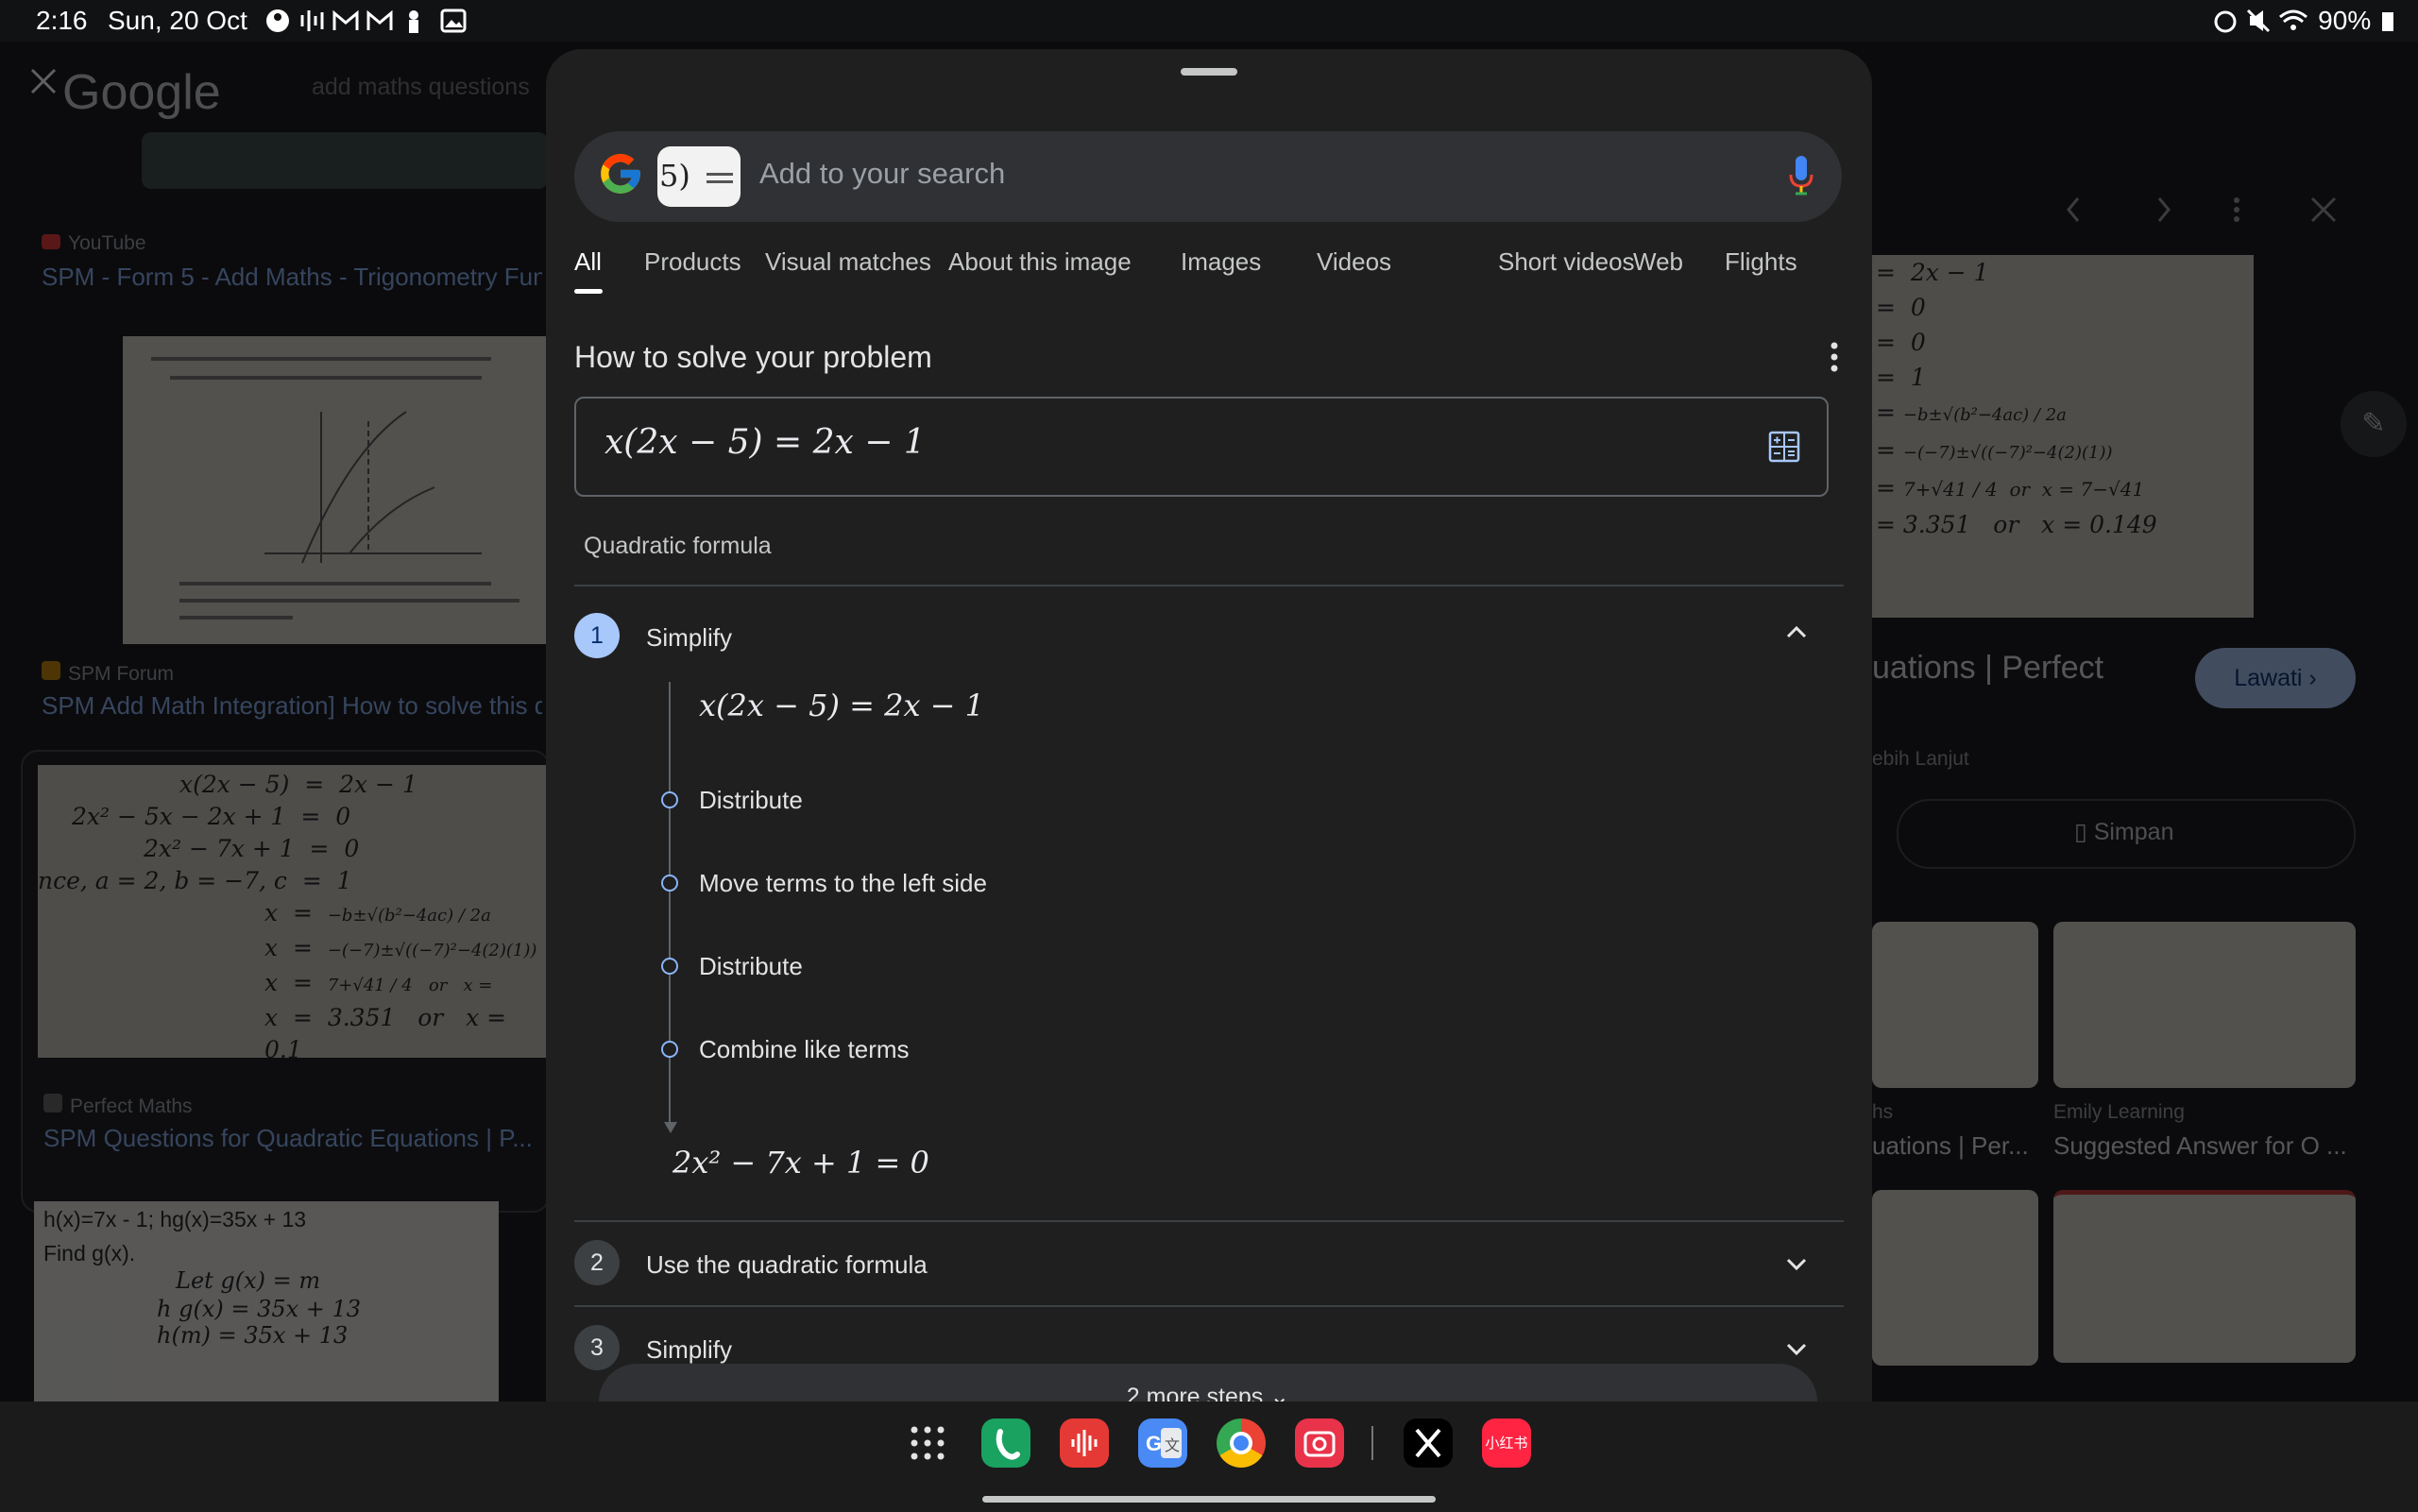 The height and width of the screenshot is (1512, 2418). What do you see at coordinates (1319, 1443) in the screenshot?
I see `camera-icon` at bounding box center [1319, 1443].